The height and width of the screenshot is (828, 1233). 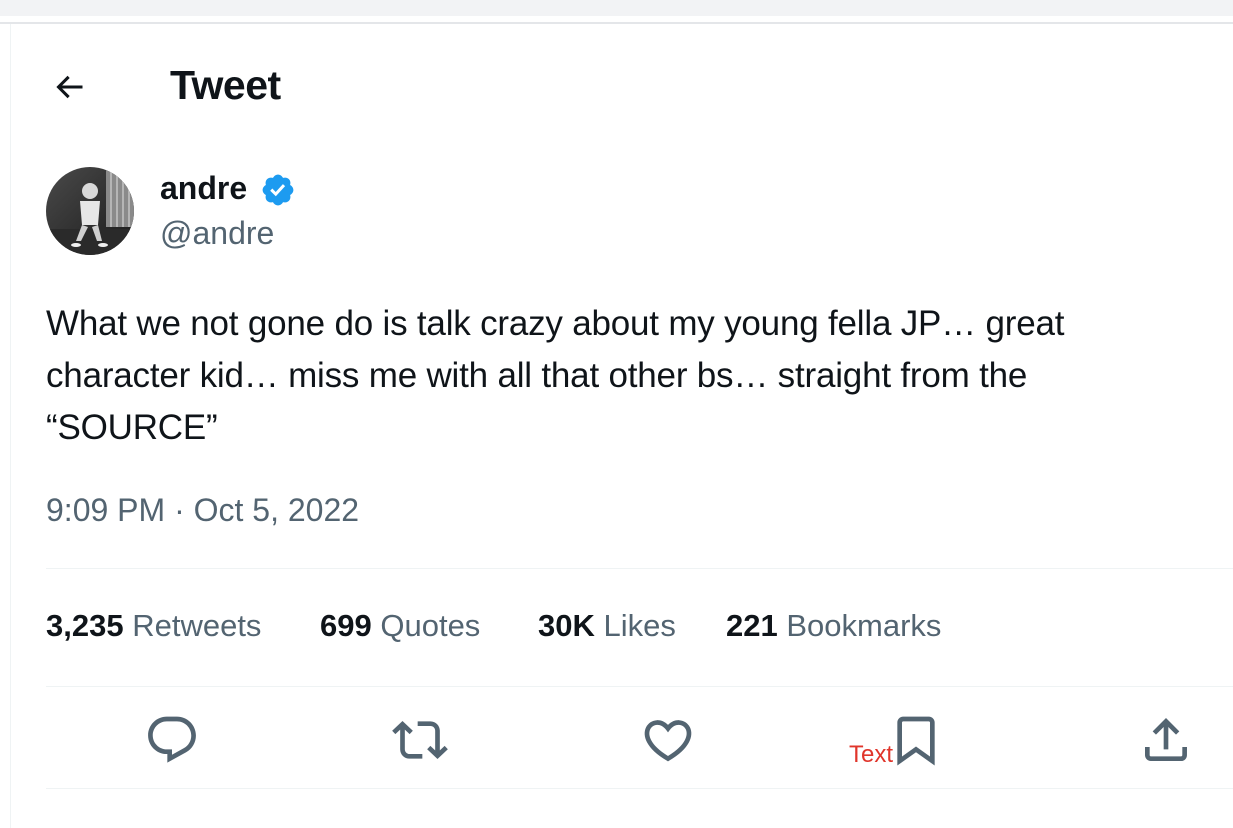 What do you see at coordinates (616, 8) in the screenshot?
I see `browser-top-strip` at bounding box center [616, 8].